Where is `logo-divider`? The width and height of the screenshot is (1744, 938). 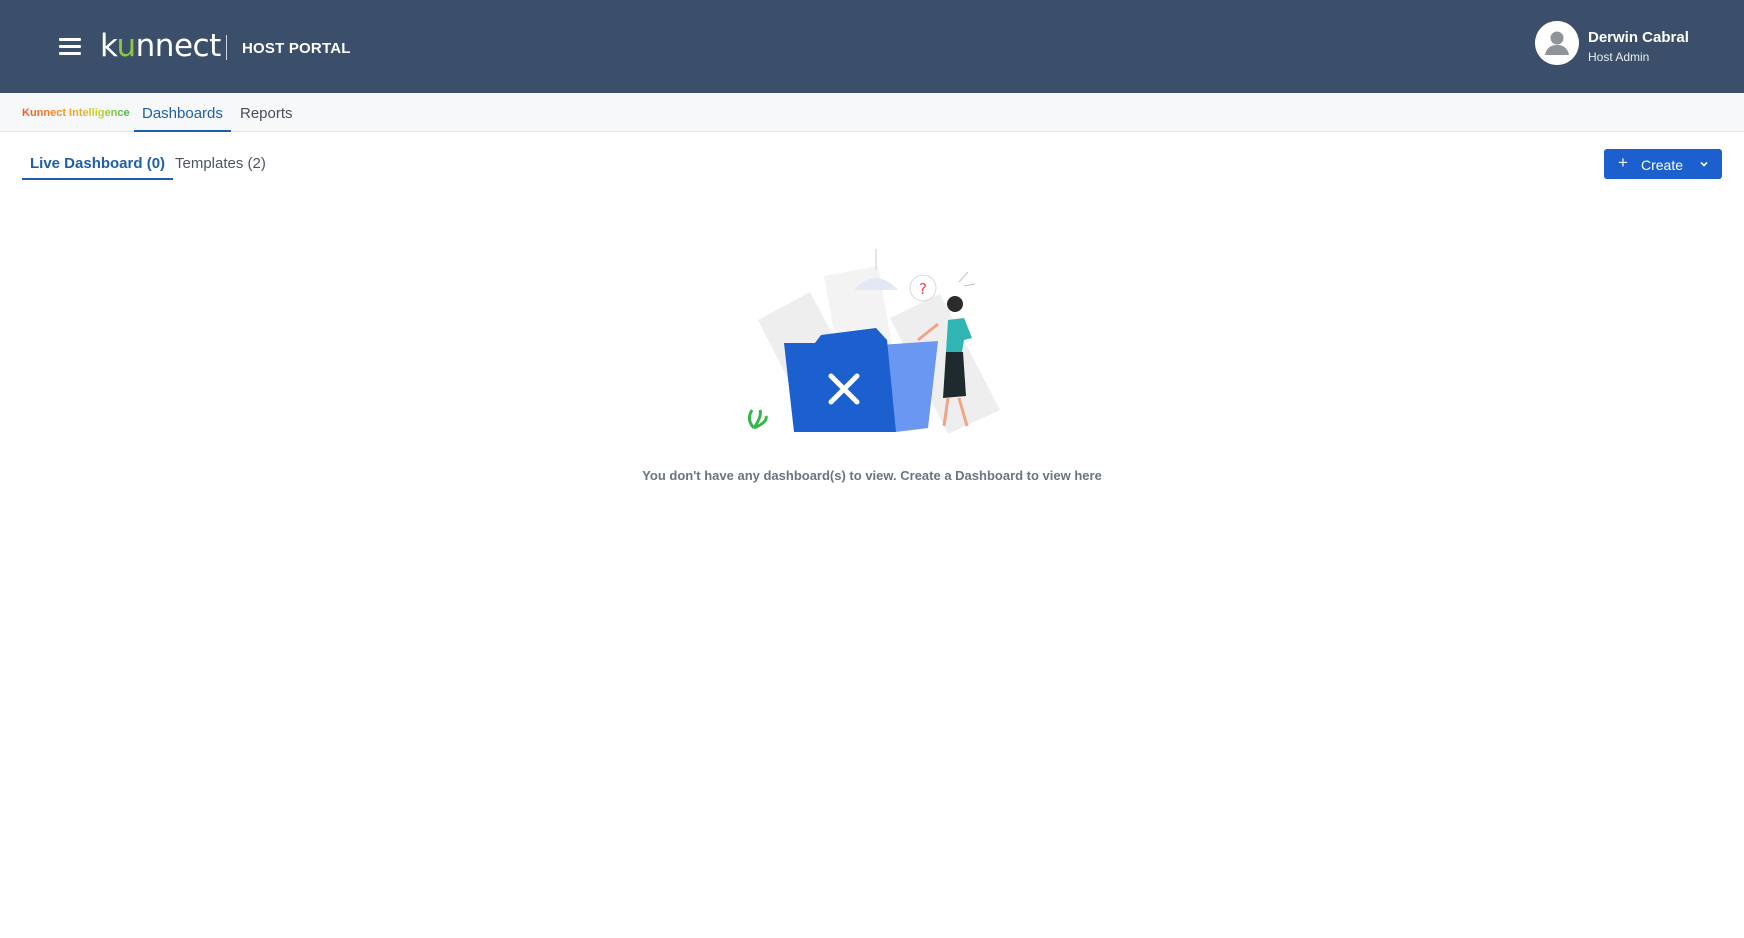 logo-divider is located at coordinates (226, 47).